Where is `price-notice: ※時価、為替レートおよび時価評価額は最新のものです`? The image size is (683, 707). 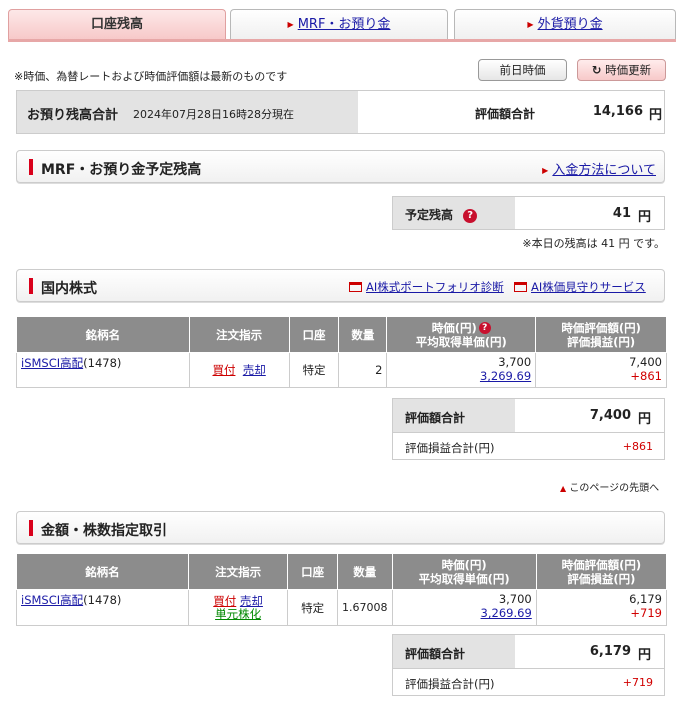 price-notice: ※時価、為替レートおよび時価評価額は最新のものです is located at coordinates (151, 76).